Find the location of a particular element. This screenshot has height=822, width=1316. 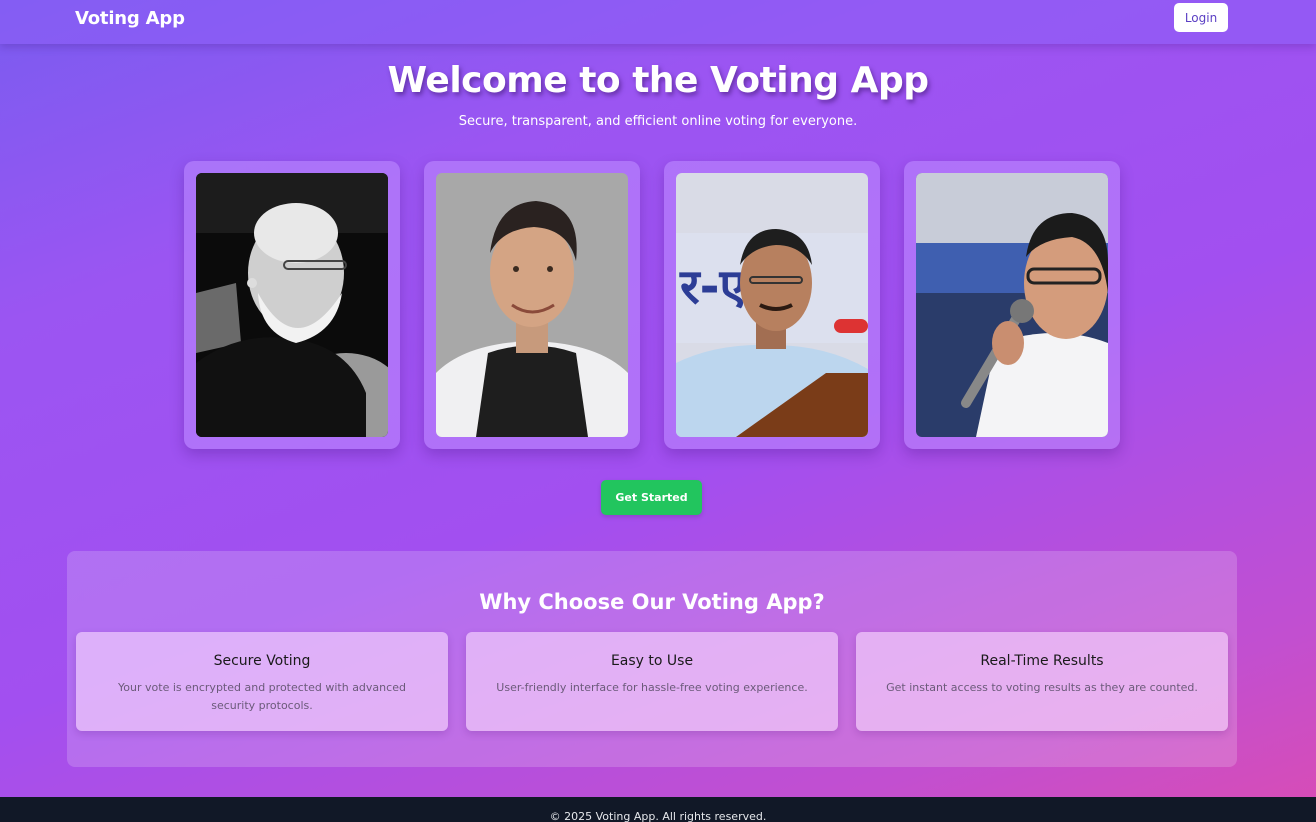

candidate-photo-3: र-एड is located at coordinates (772, 305).